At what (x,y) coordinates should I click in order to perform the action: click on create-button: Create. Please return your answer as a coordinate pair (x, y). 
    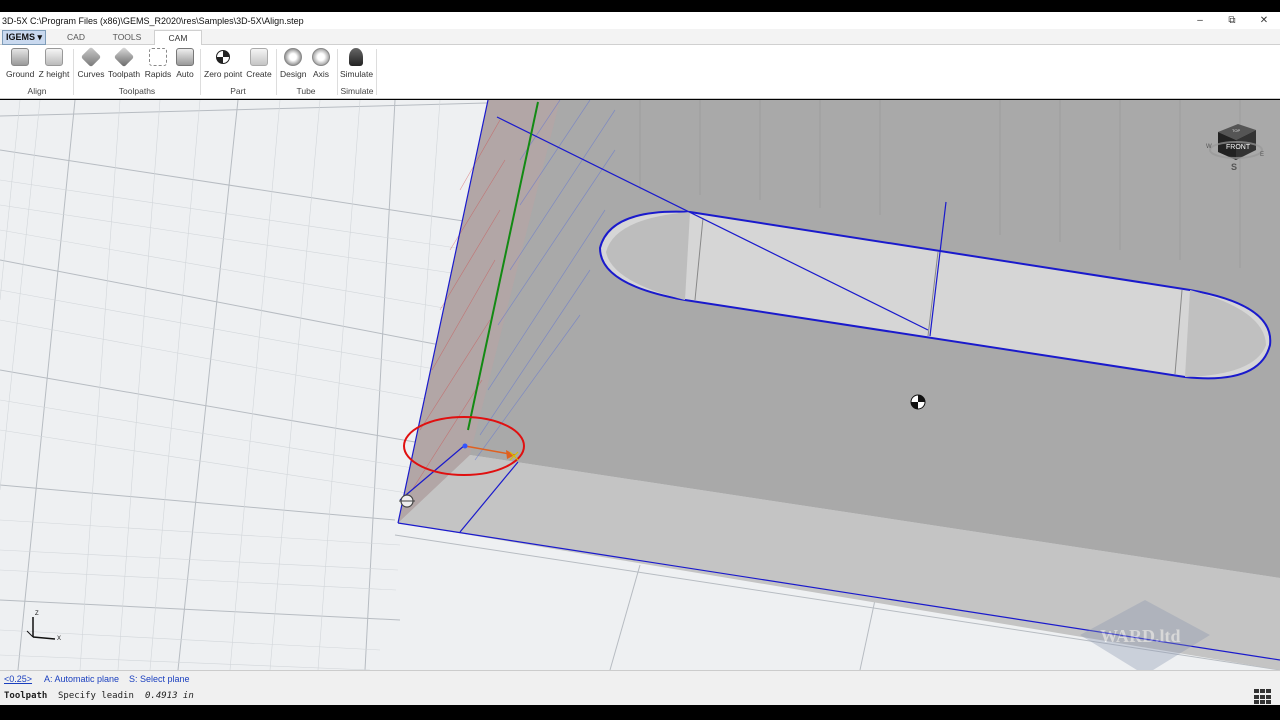
    Looking at the image, I should click on (259, 63).